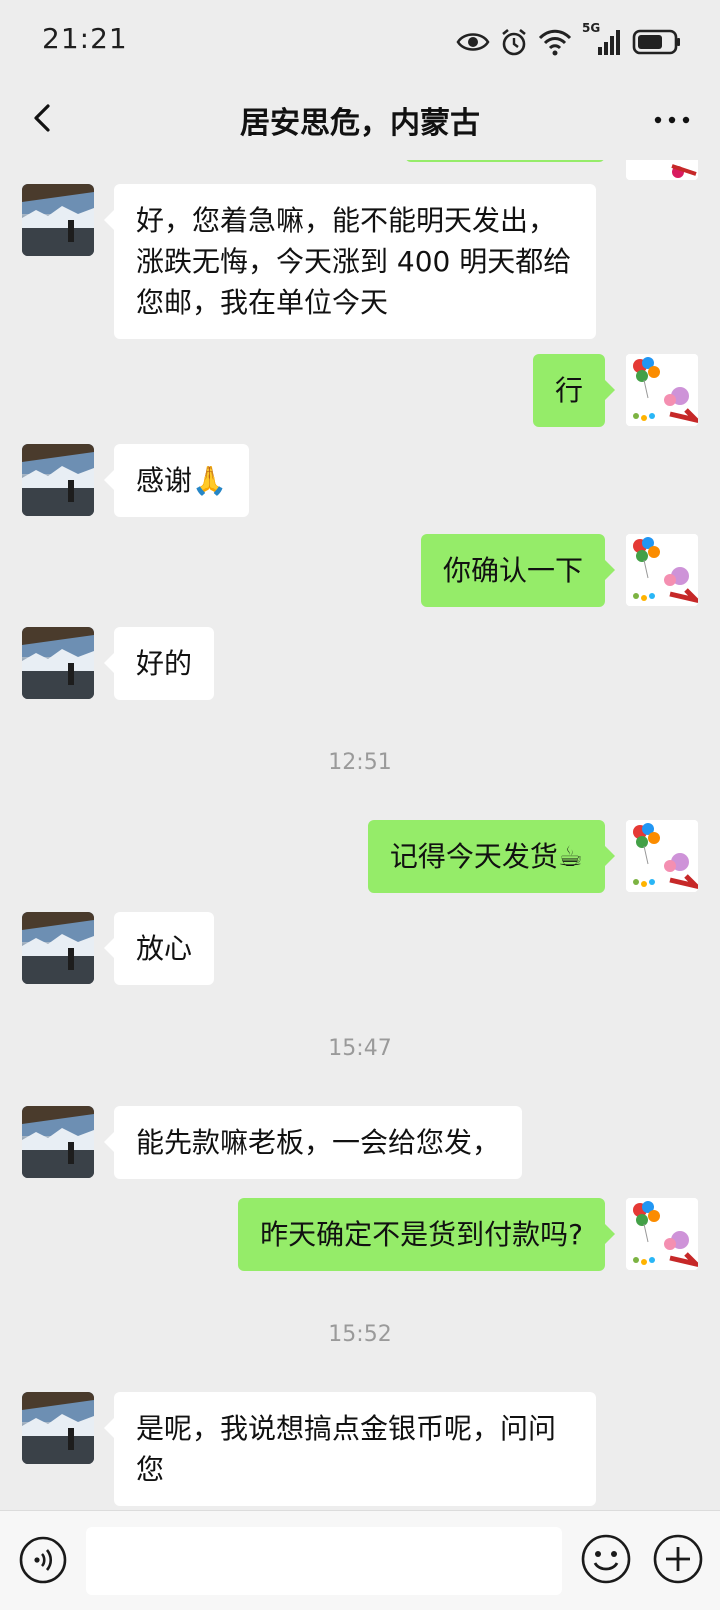 The image size is (720, 1610). I want to click on plus-icon, so click(678, 1559).